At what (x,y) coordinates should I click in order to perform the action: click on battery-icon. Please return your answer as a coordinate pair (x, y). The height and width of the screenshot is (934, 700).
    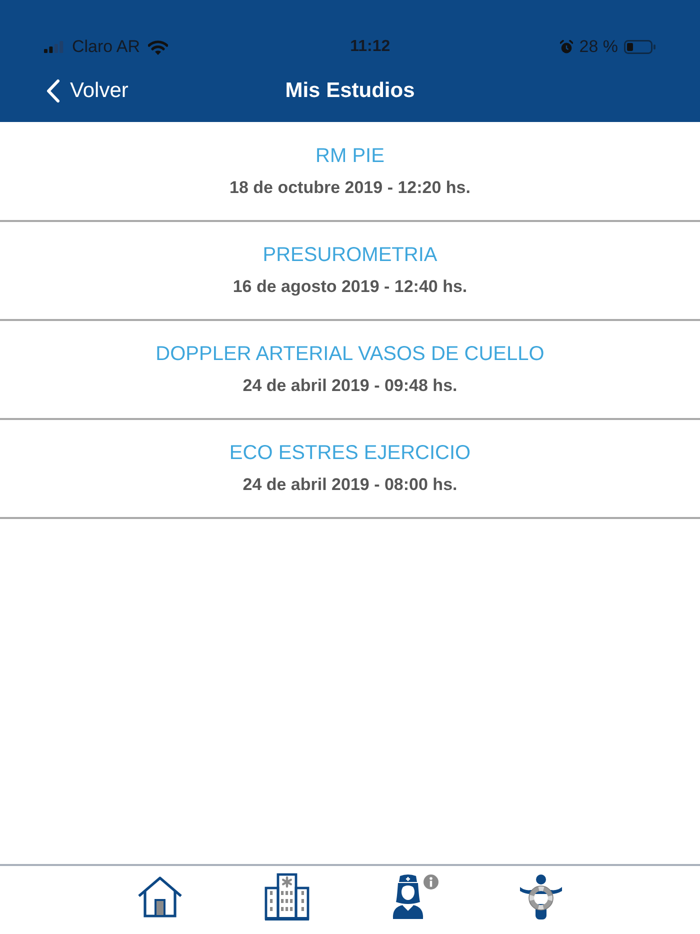
    Looking at the image, I should click on (640, 47).